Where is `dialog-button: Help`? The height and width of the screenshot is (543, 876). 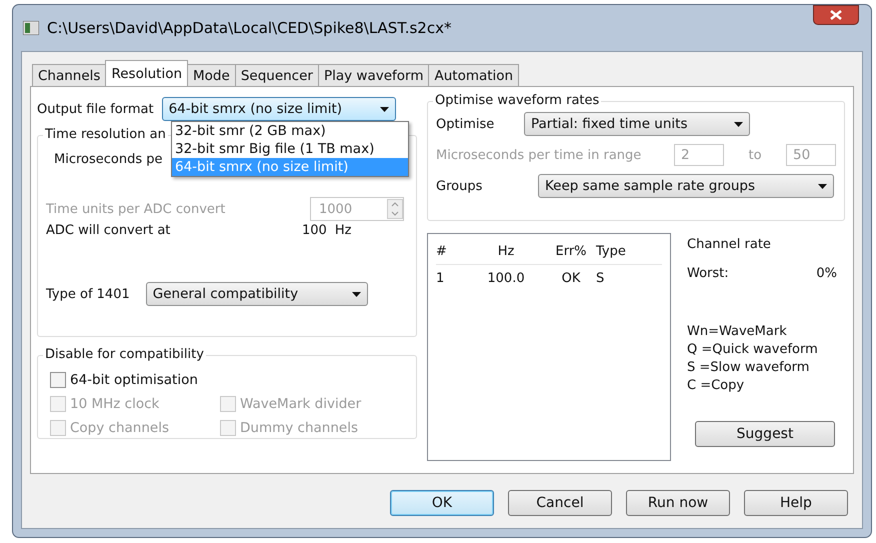
dialog-button: Help is located at coordinates (796, 503).